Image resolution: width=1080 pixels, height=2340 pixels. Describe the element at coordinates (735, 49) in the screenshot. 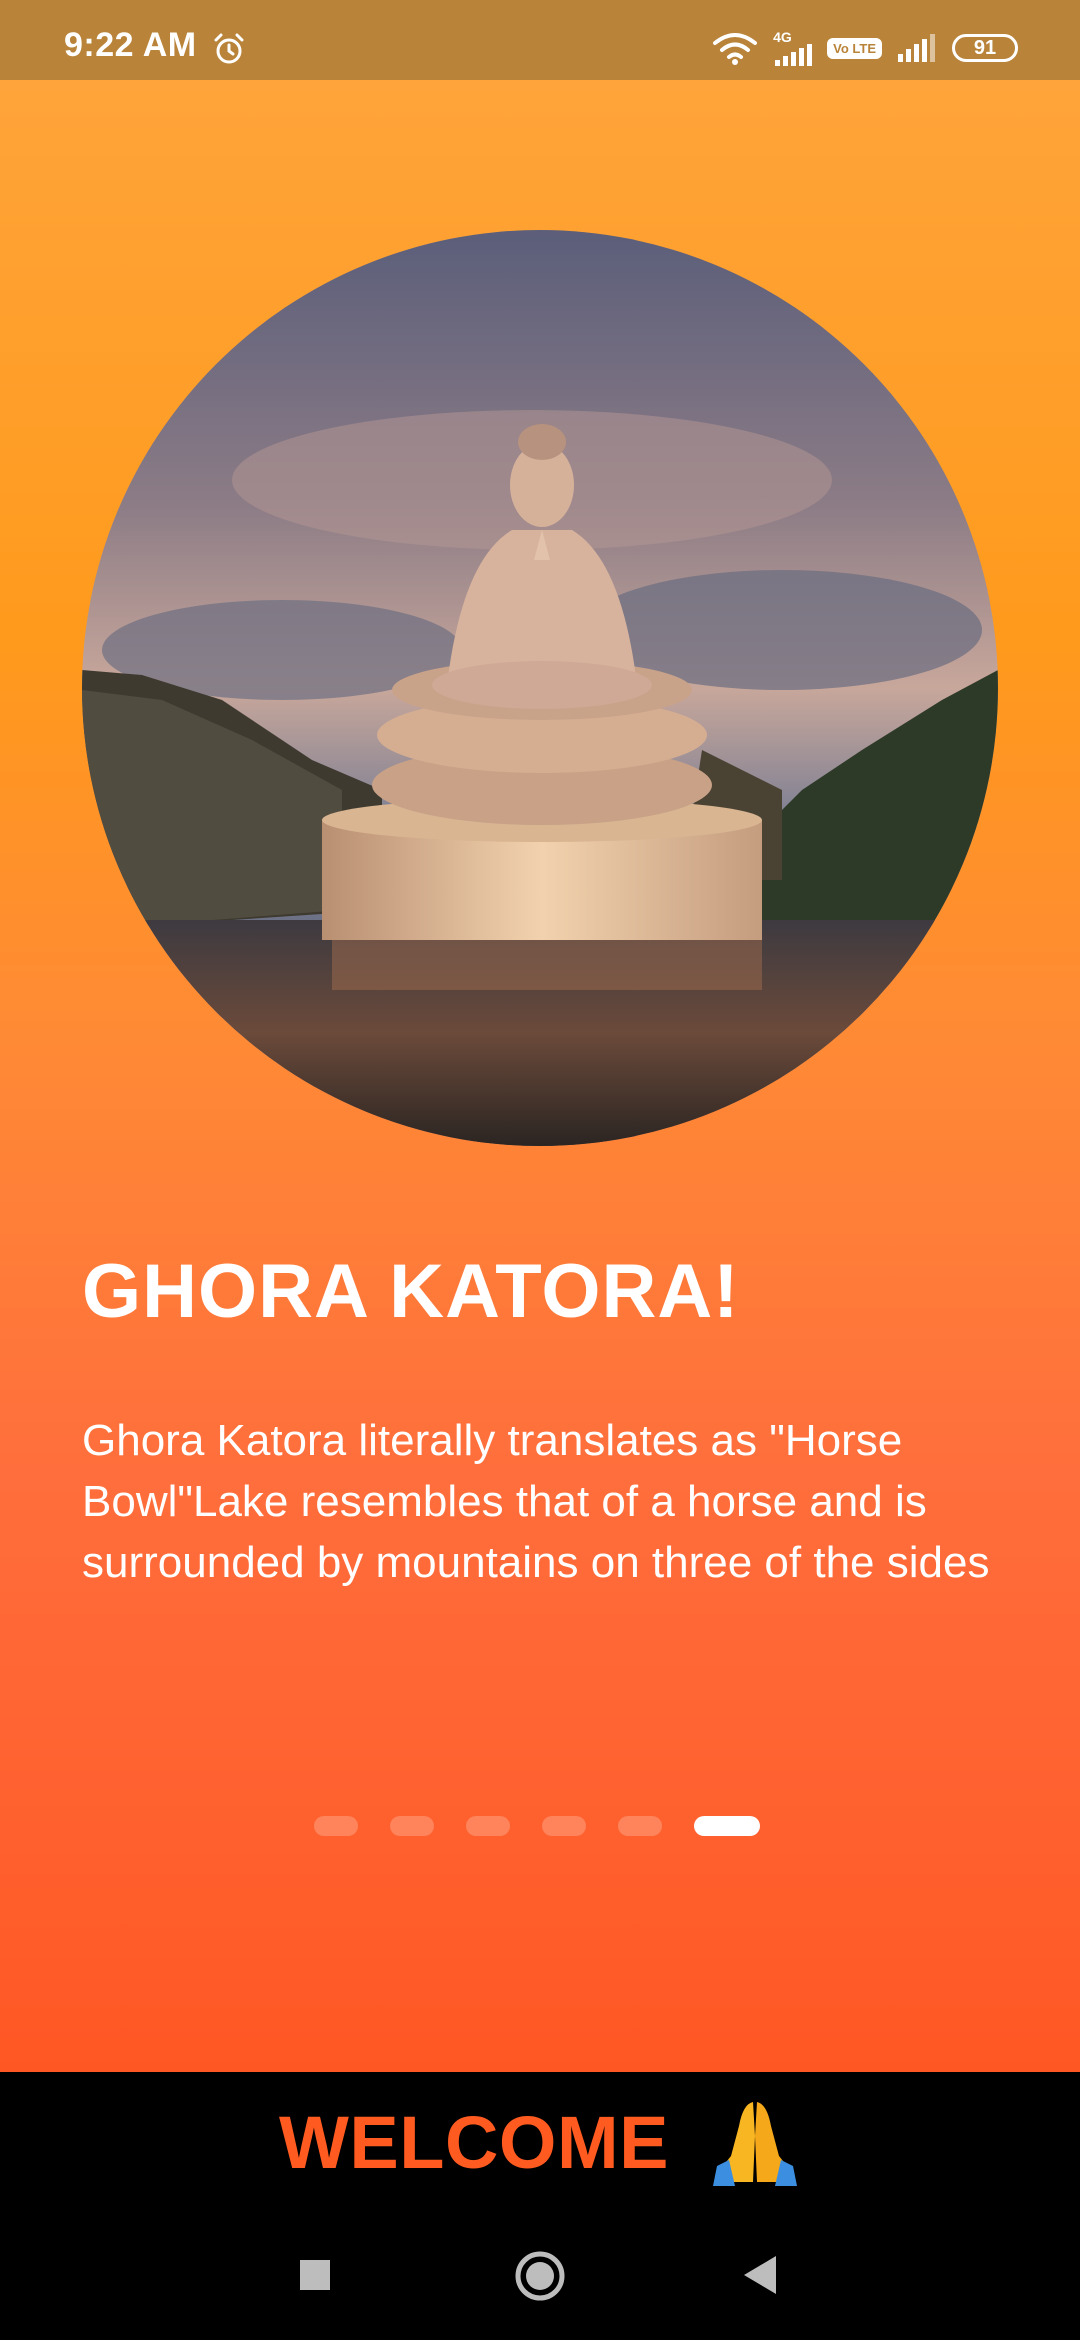

I see `wifi-icon` at that location.